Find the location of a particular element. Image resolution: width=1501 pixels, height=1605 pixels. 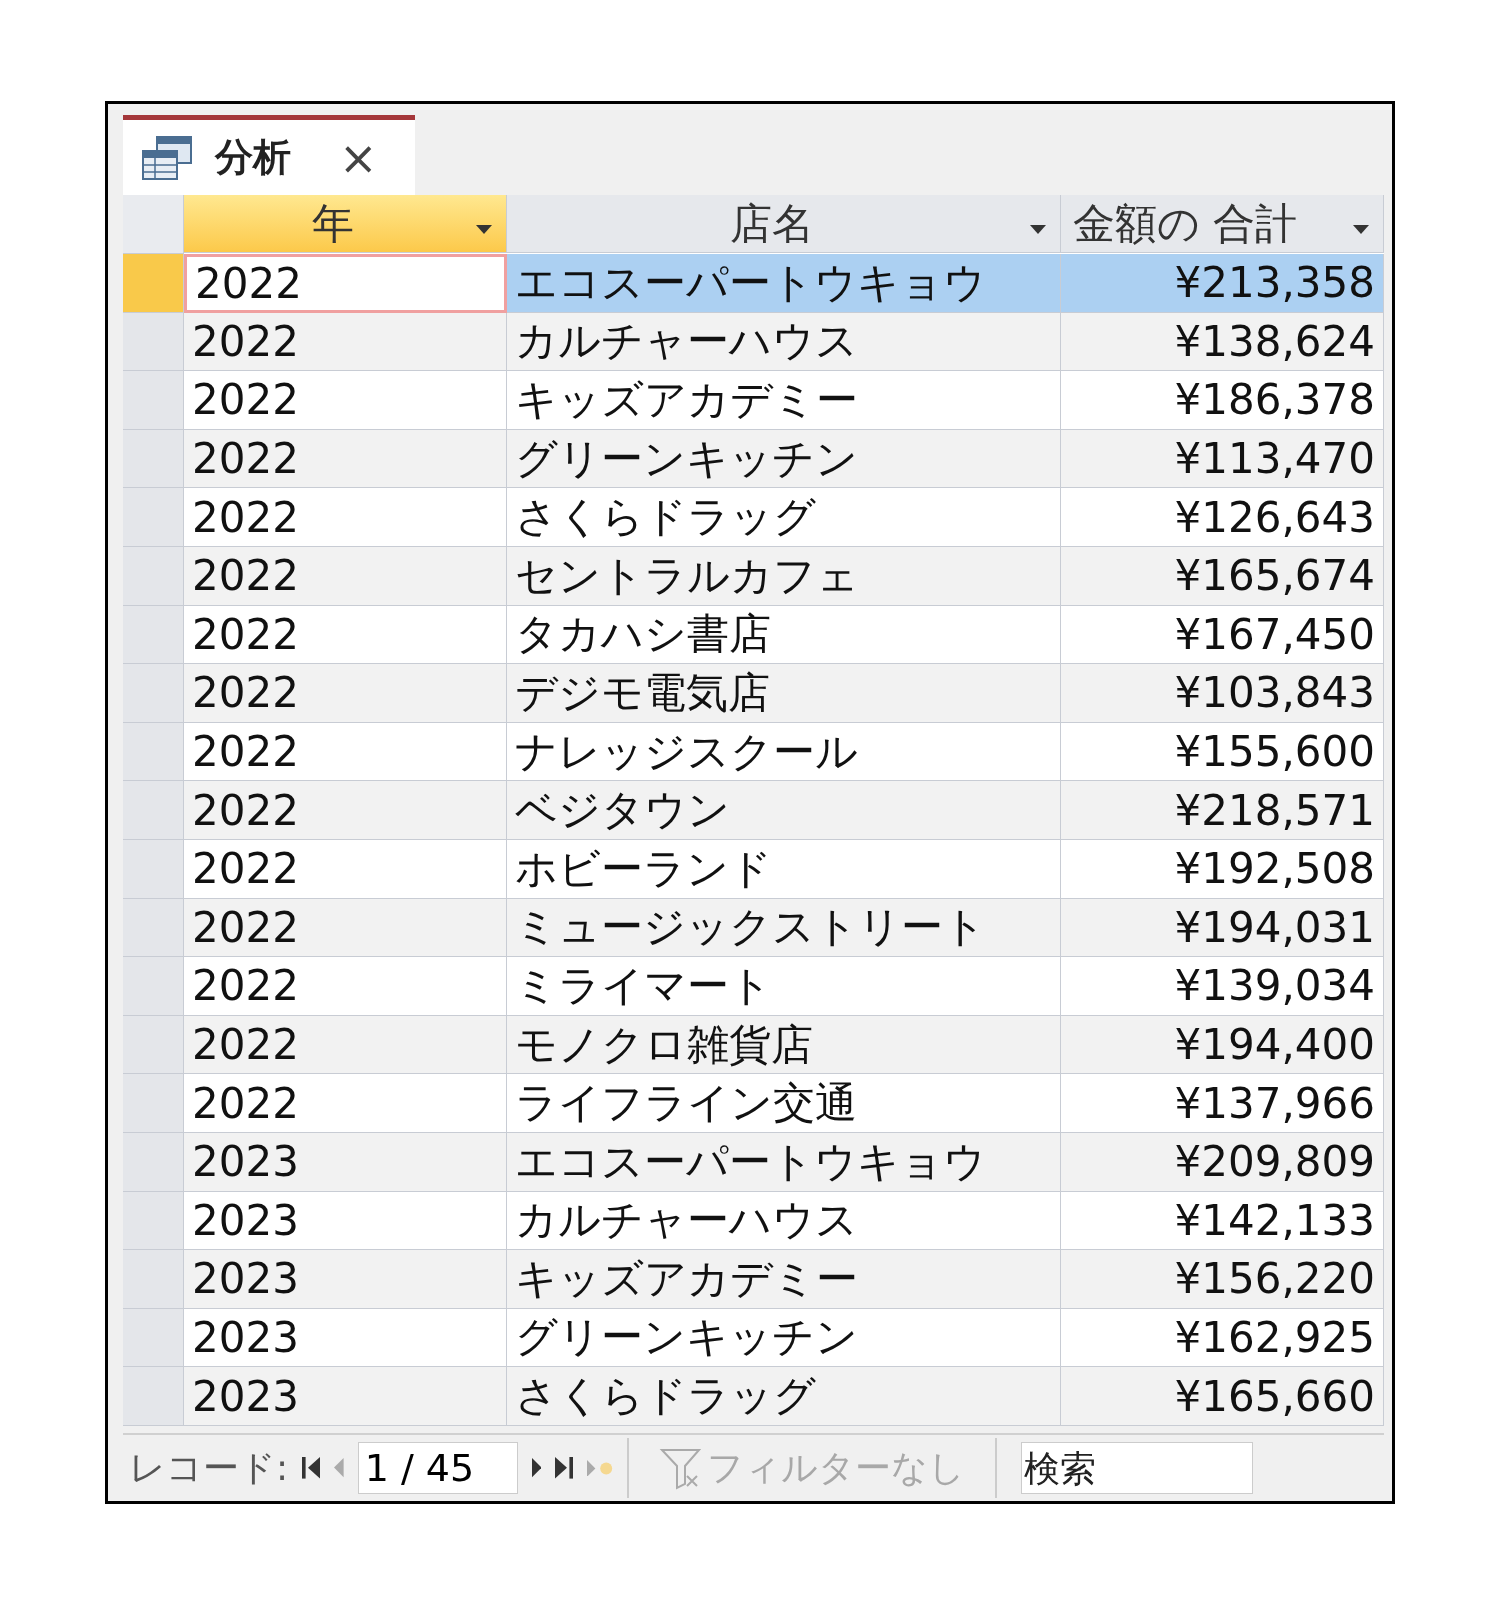

column-header: 店名 is located at coordinates (784, 224).